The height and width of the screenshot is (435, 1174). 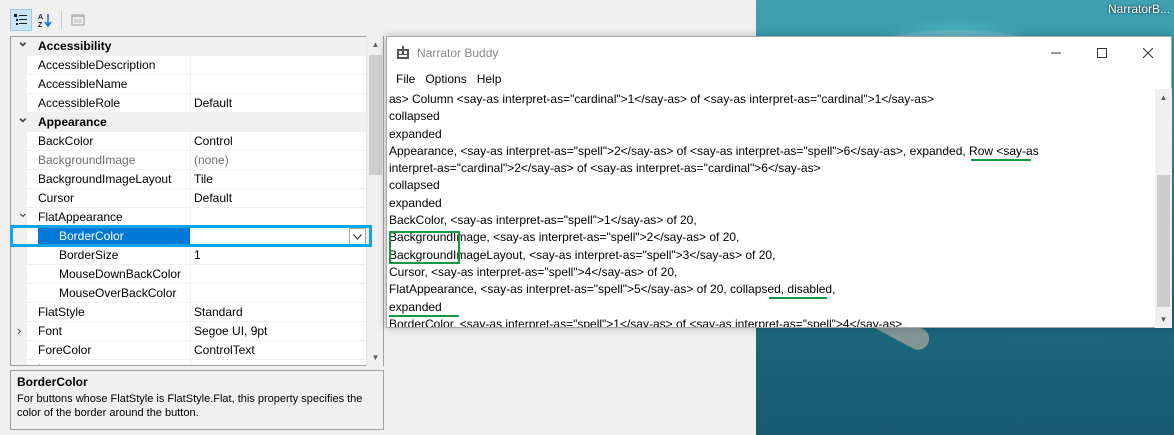 I want to click on property-row: AccessibleRole Default, so click(x=189, y=103).